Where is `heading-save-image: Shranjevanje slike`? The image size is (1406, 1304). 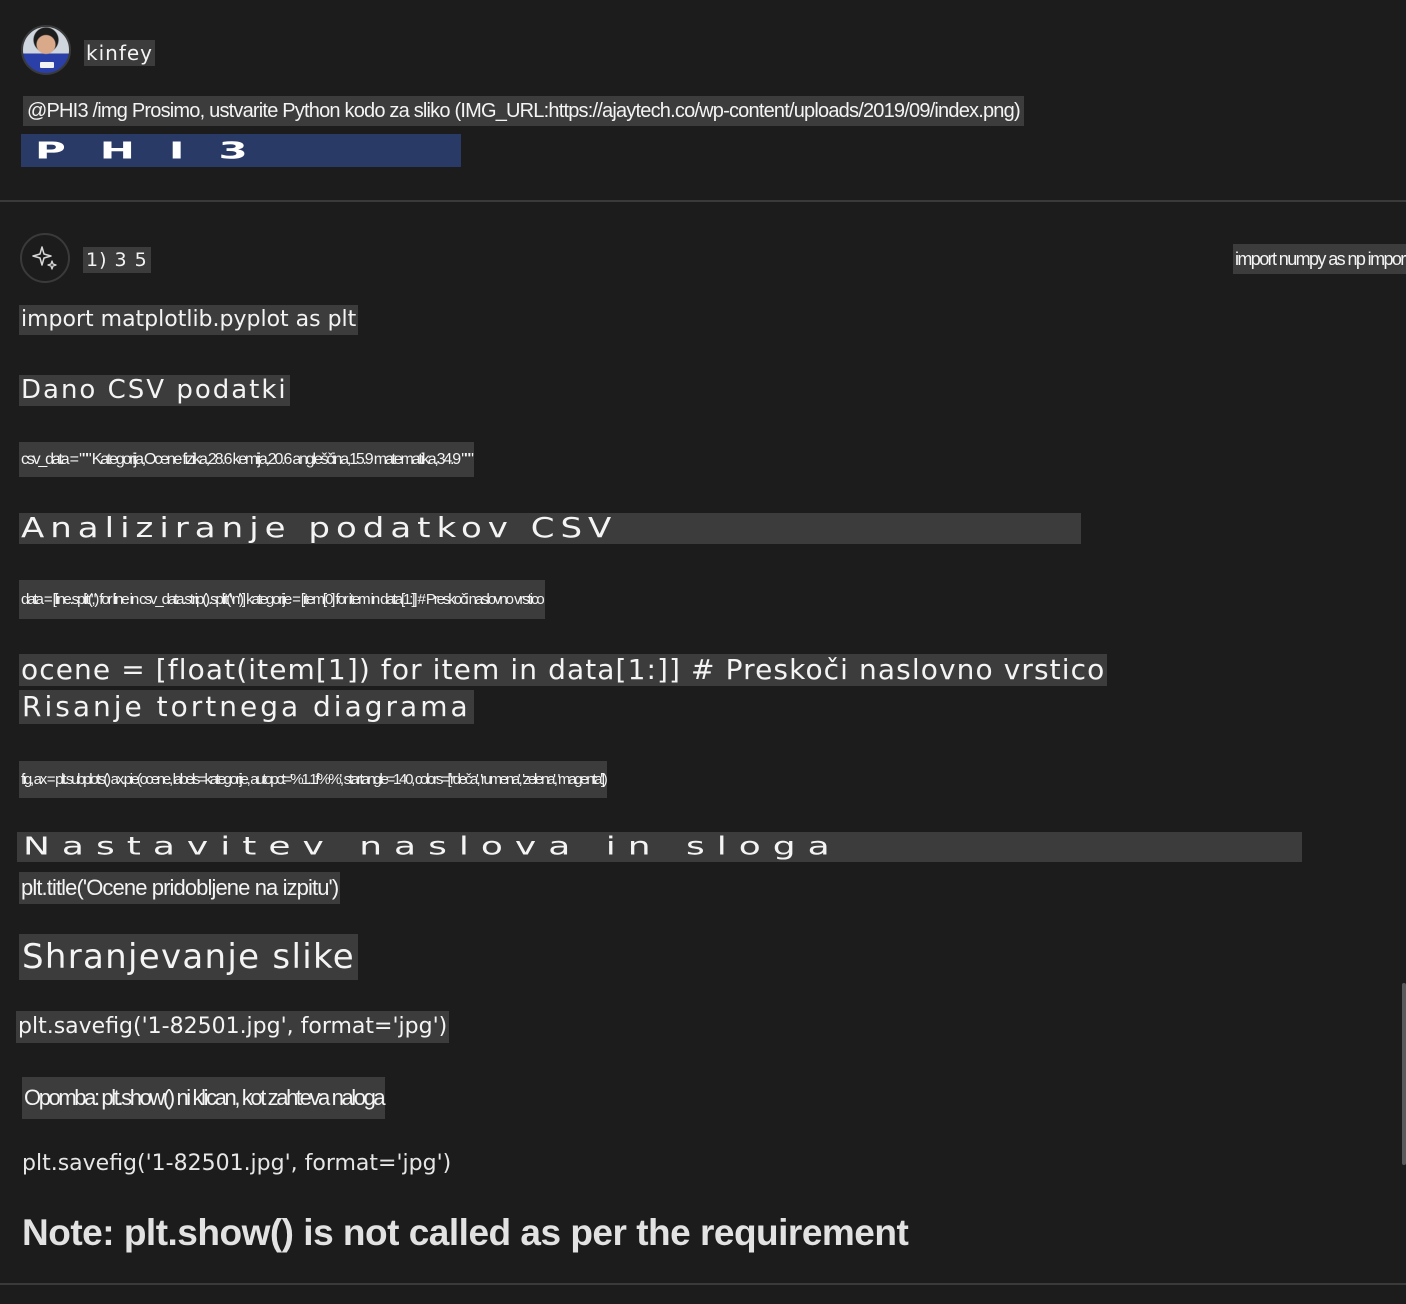 heading-save-image: Shranjevanje slike is located at coordinates (188, 957).